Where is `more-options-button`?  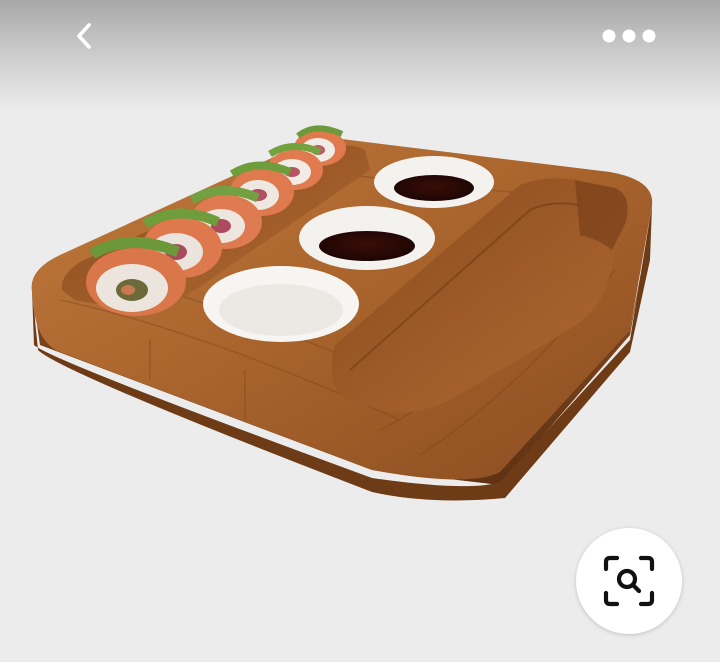 more-options-button is located at coordinates (629, 36).